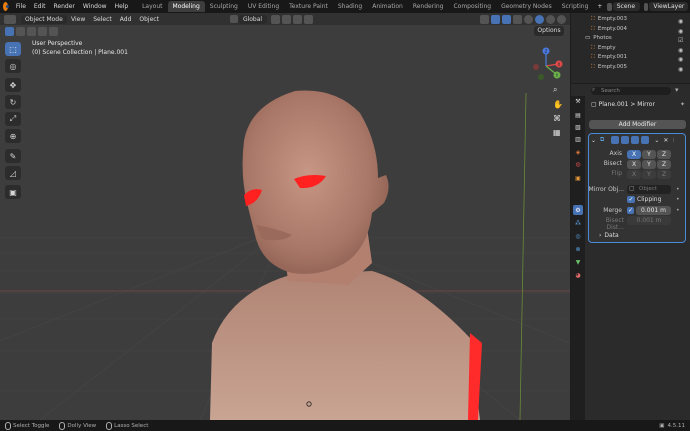  What do you see at coordinates (575, 6) in the screenshot?
I see `tab-scripting: Scripting` at bounding box center [575, 6].